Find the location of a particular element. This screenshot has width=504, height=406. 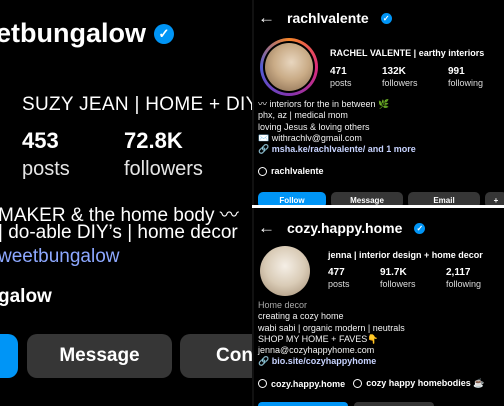

posts-count: 453 is located at coordinates (40, 140).